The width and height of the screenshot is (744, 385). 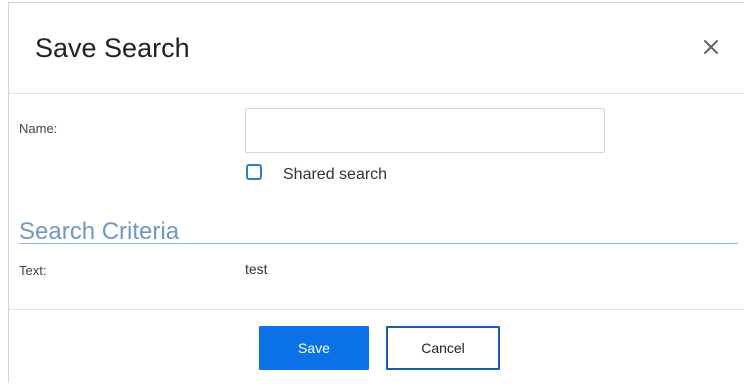 I want to click on close-icon, so click(x=711, y=47).